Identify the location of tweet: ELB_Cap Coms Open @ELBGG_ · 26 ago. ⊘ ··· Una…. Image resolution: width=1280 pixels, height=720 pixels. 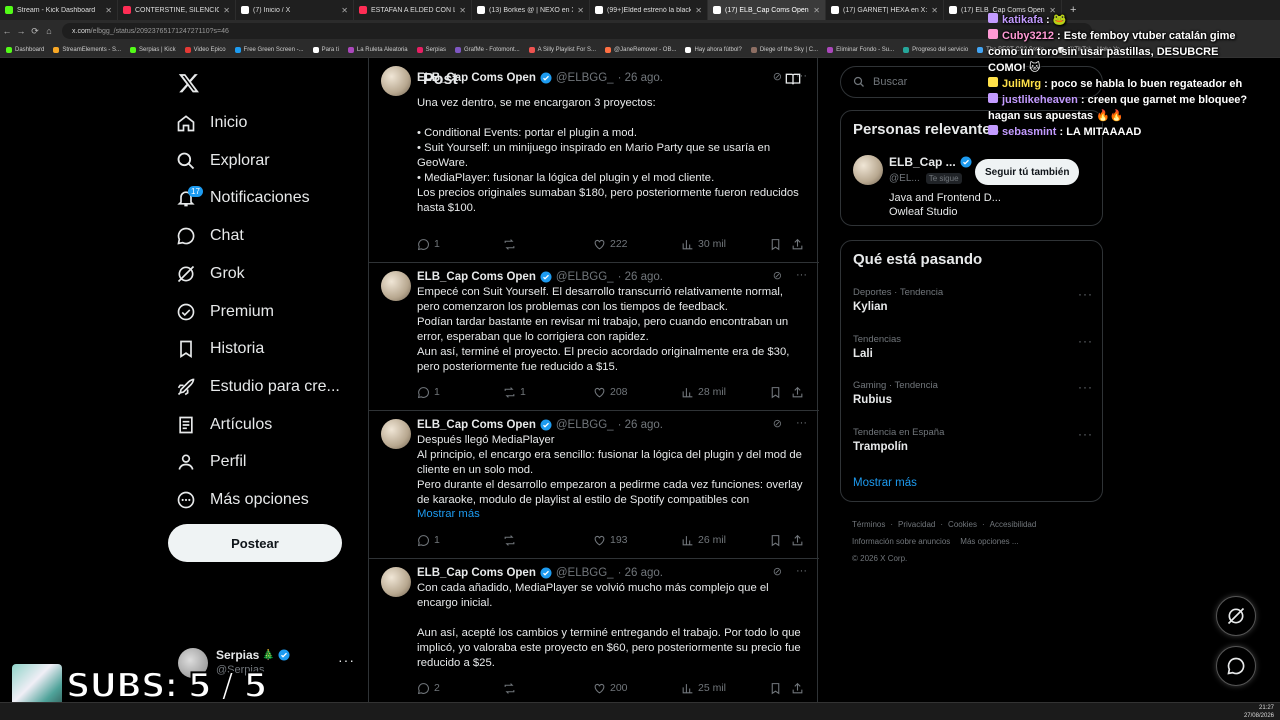
(594, 164).